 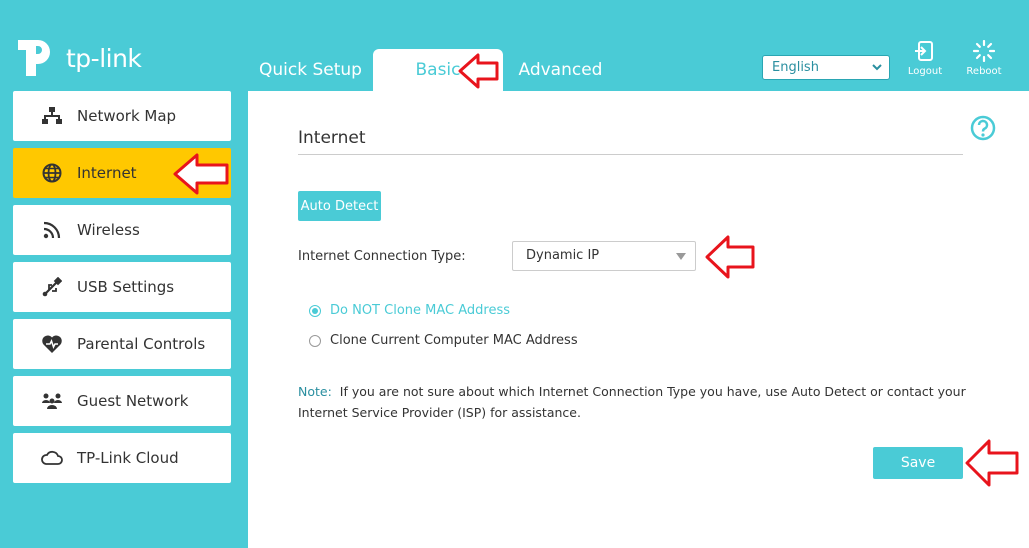 I want to click on sidebar-item-label: Parental Controls, so click(x=141, y=344).